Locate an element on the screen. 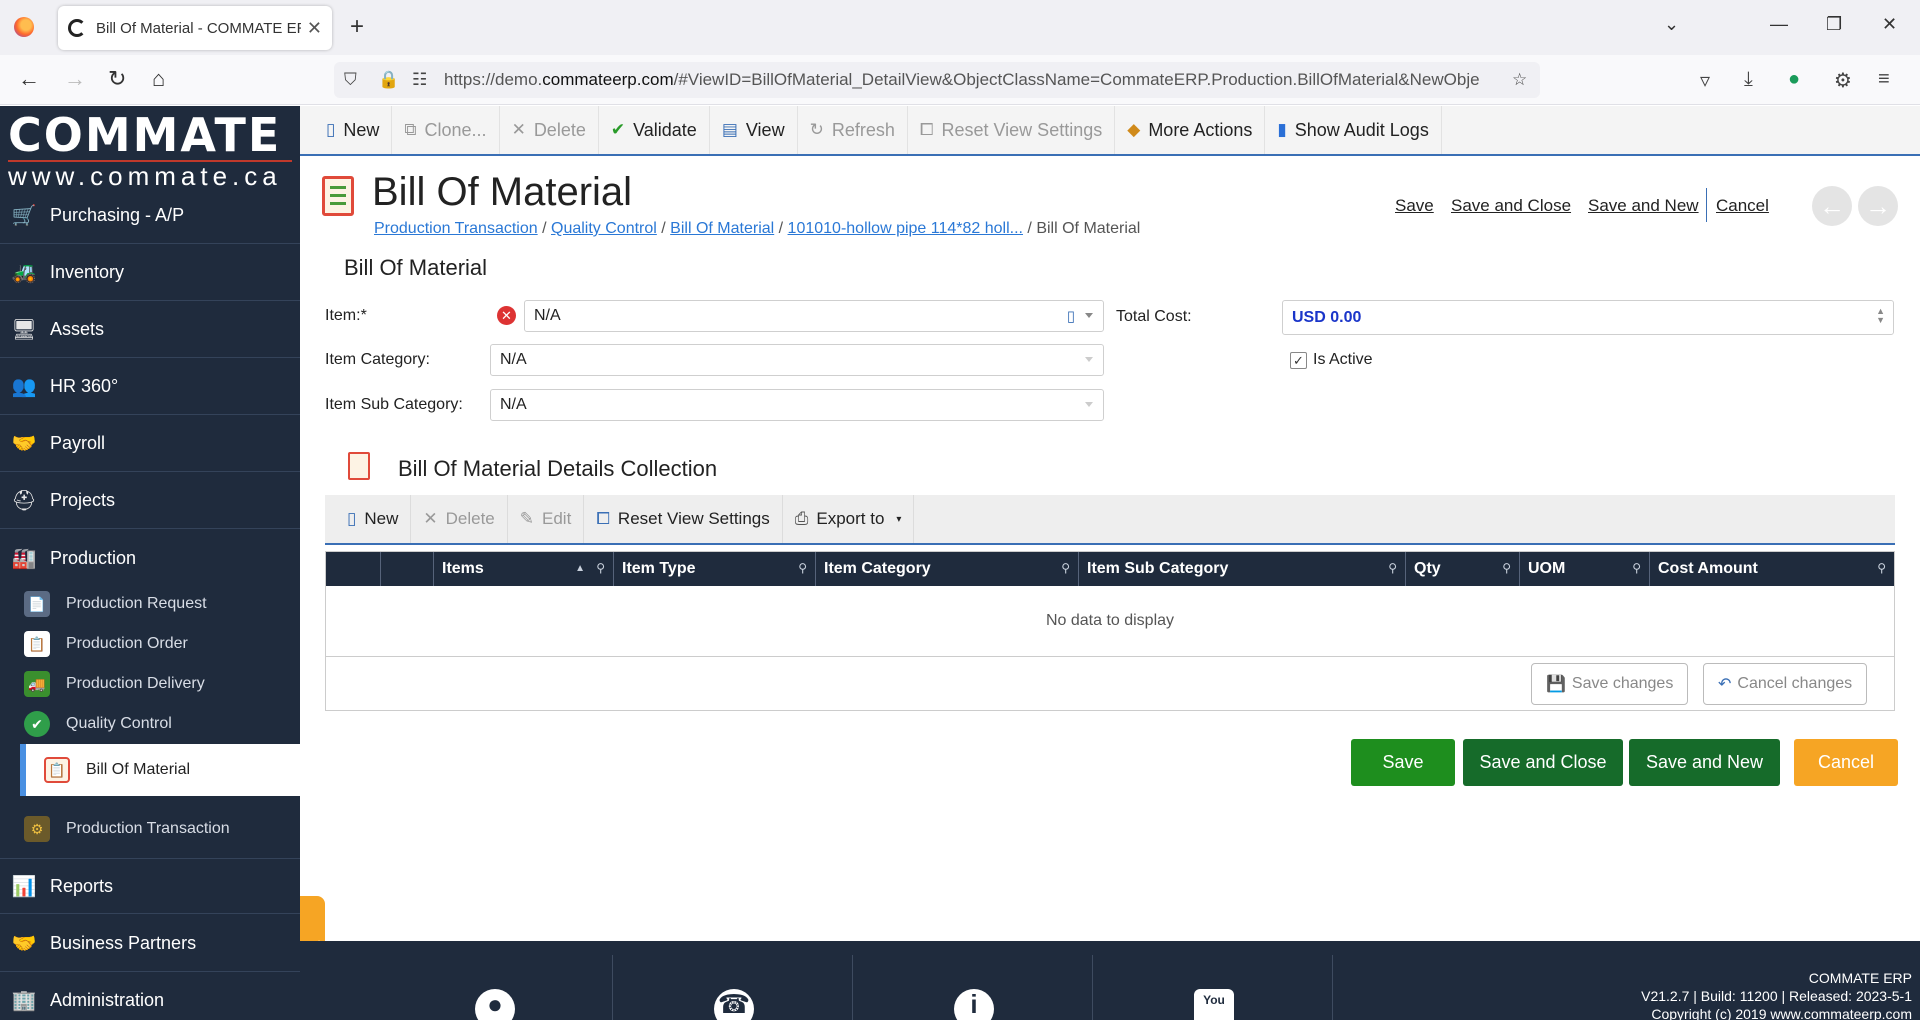 The height and width of the screenshot is (1020, 1920). support-agent-icon: ☎ is located at coordinates (734, 1004).